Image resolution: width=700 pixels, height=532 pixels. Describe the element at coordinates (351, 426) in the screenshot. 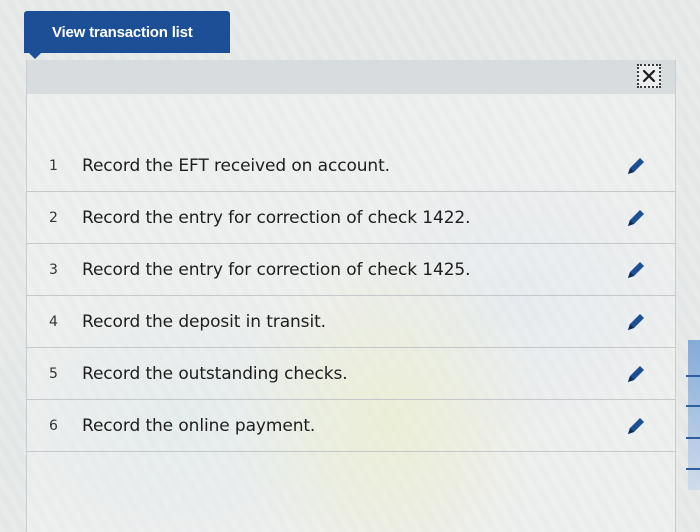

I see `transaction-row: 6 Record the online payment.` at that location.